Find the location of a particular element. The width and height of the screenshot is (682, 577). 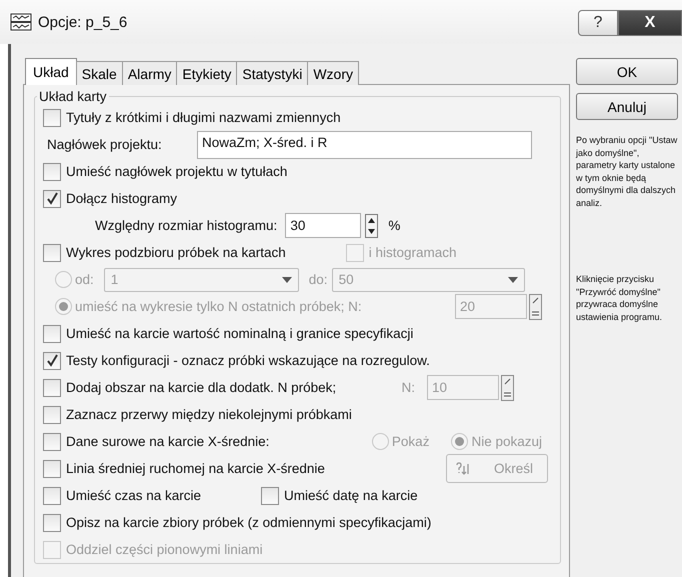

number-field: 30 is located at coordinates (323, 225).